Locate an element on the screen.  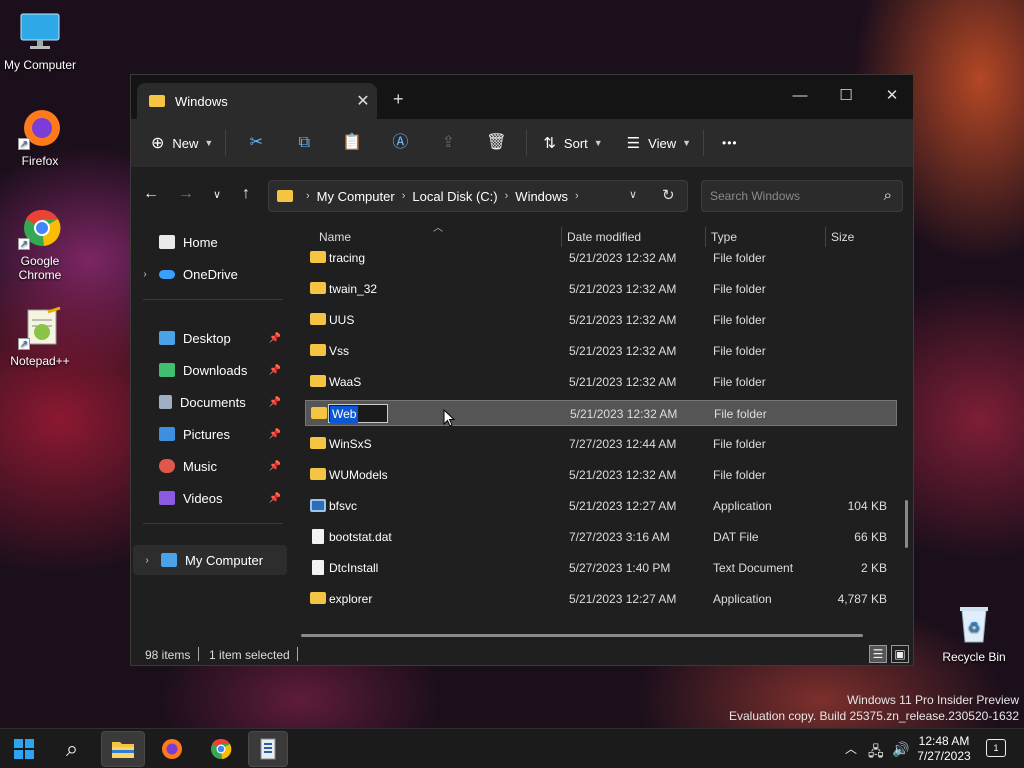
rename-text: Web is located at coordinates (344, 414).